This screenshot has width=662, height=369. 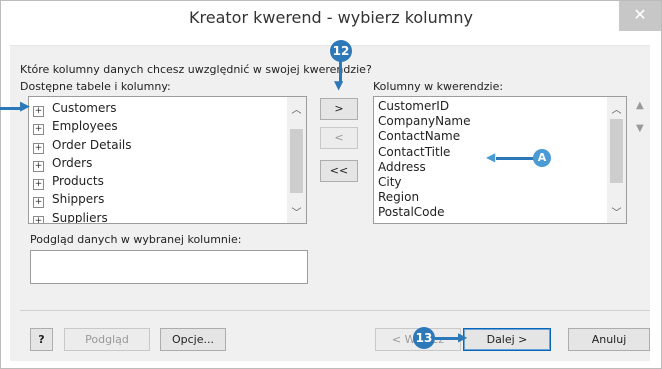 What do you see at coordinates (516, 158) in the screenshot?
I see `callout-a-arrow-shaft` at bounding box center [516, 158].